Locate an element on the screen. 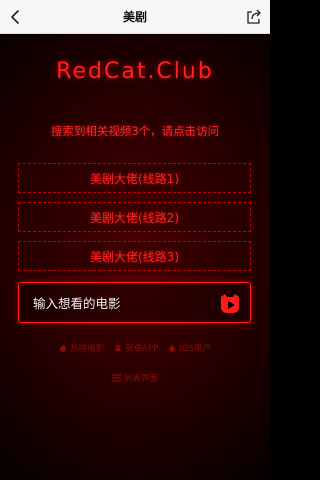 The height and width of the screenshot is (480, 320). search-result-message: 搜索到相关视频3个，请点击访问 is located at coordinates (135, 131).